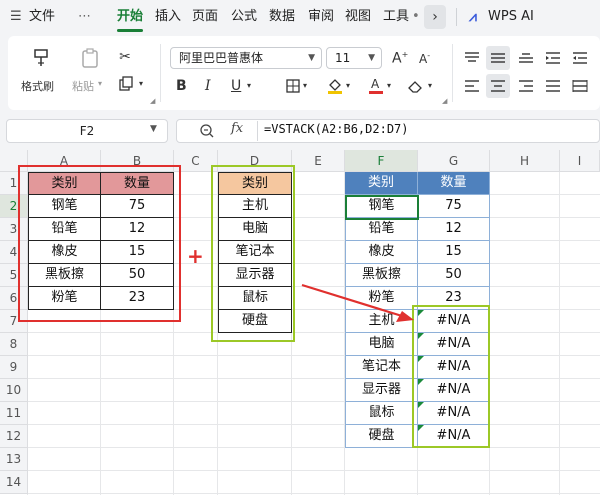 The width and height of the screenshot is (600, 495). I want to click on tab-overflow-icon: •, so click(416, 16).